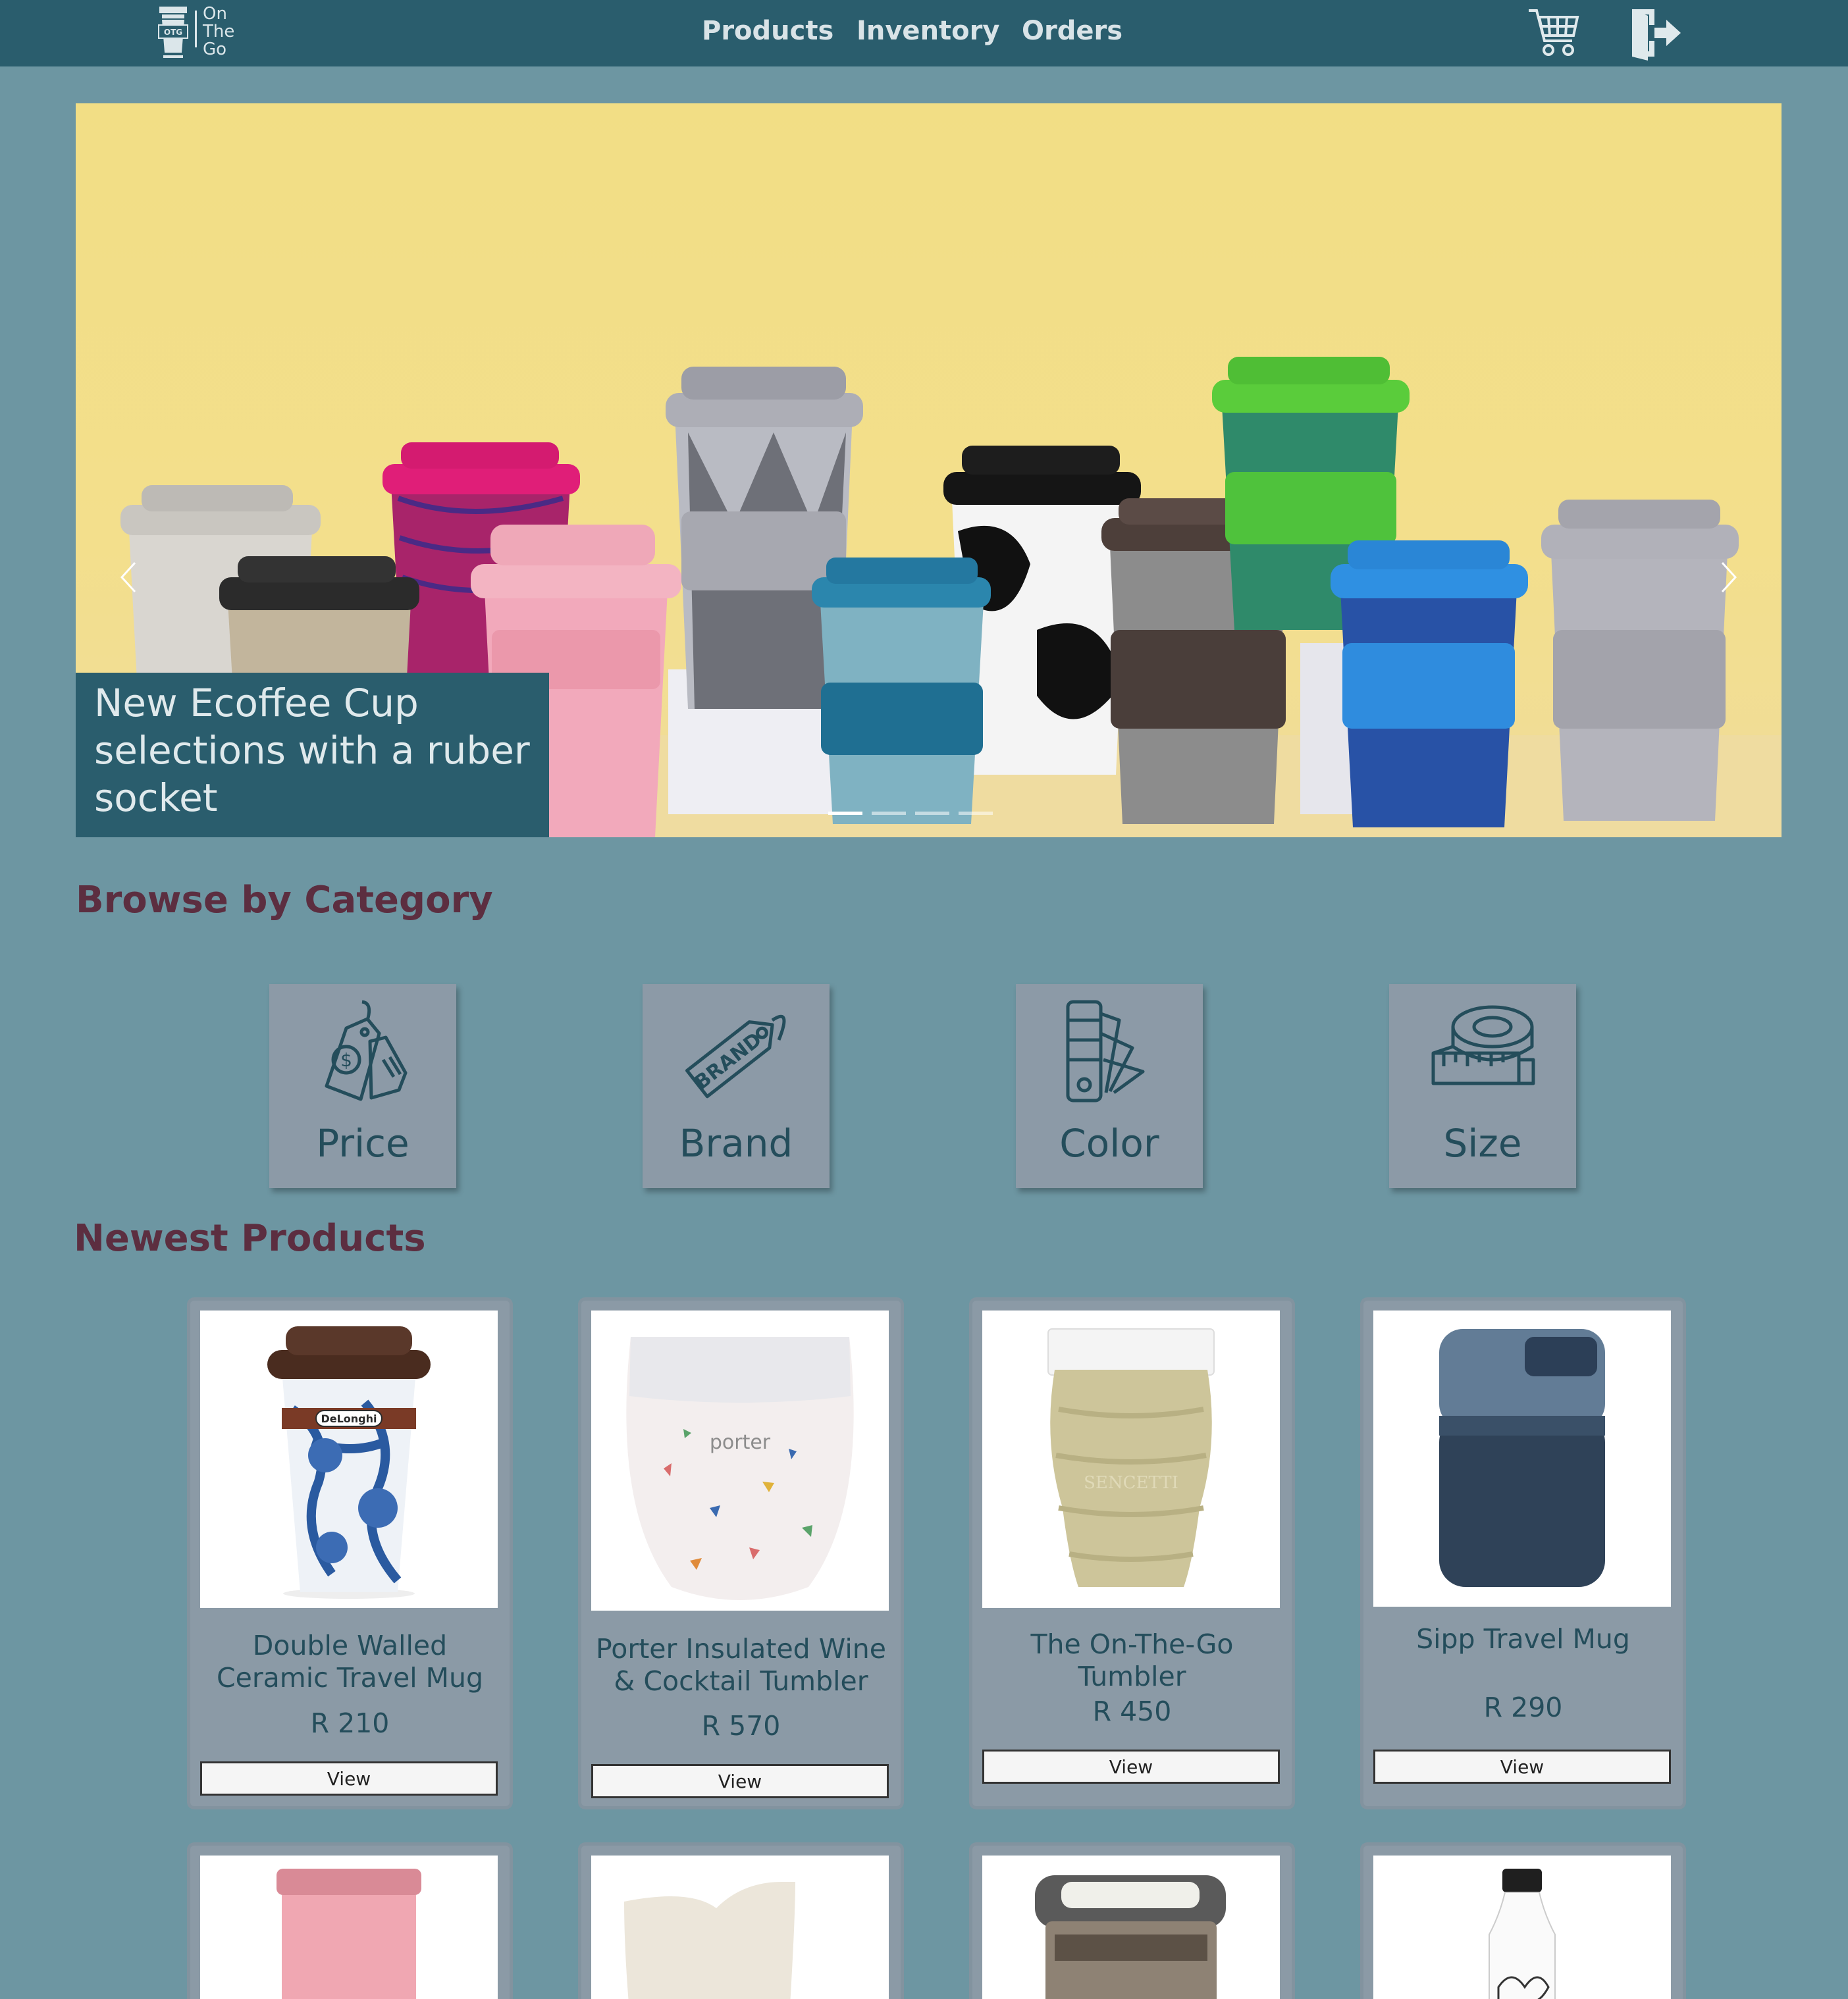  What do you see at coordinates (349, 1419) in the screenshot?
I see `product-brand-mark: DeLonghi` at bounding box center [349, 1419].